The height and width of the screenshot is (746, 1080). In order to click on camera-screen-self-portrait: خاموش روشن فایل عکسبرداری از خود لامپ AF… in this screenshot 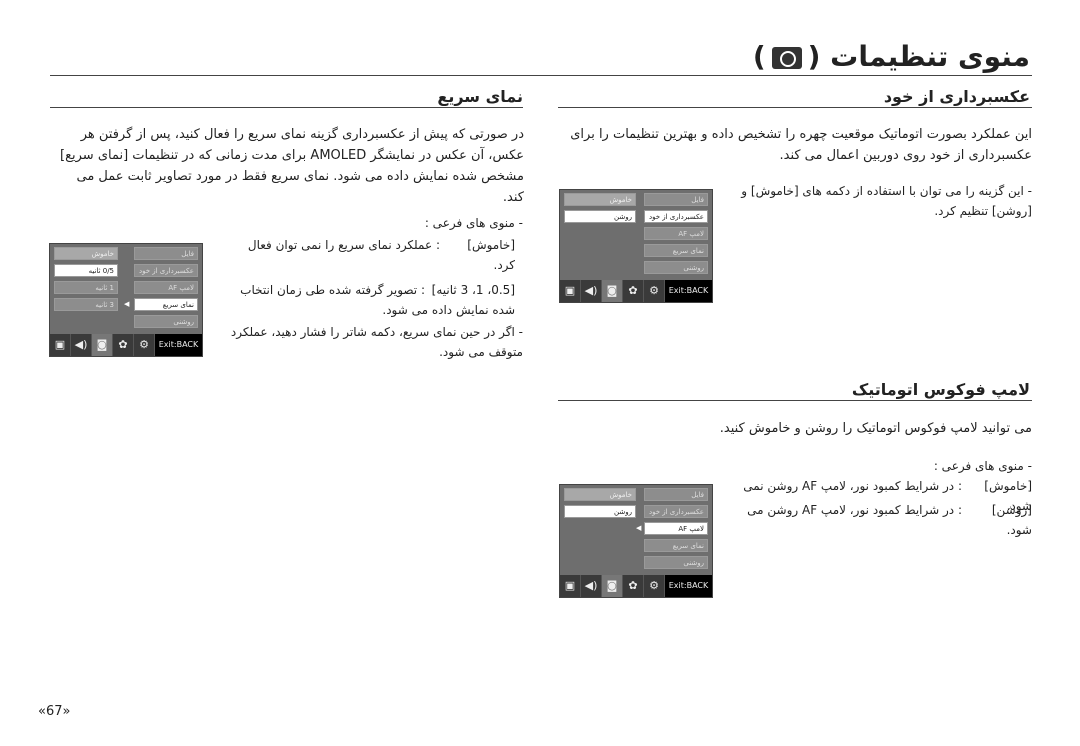, I will do `click(636, 246)`.